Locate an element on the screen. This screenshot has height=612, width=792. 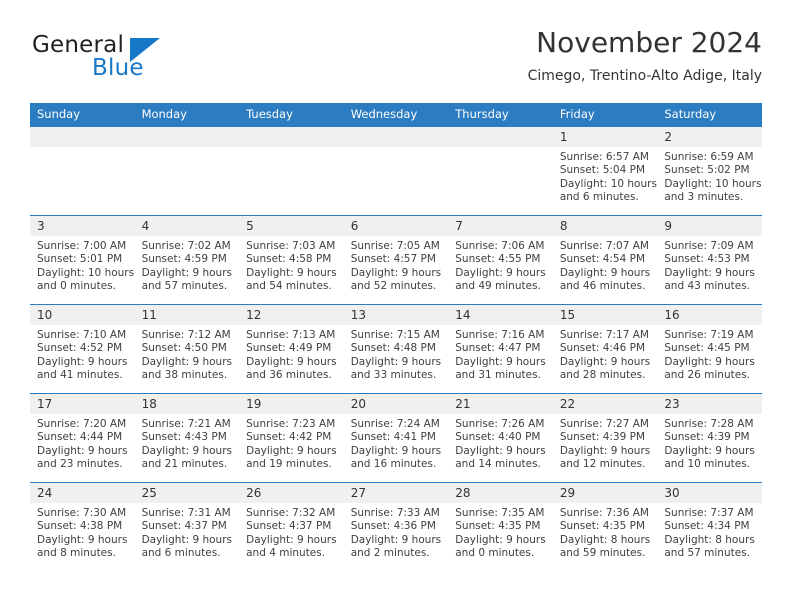
sunrise-time: Sunrise: 7:12 AM is located at coordinates (186, 335).